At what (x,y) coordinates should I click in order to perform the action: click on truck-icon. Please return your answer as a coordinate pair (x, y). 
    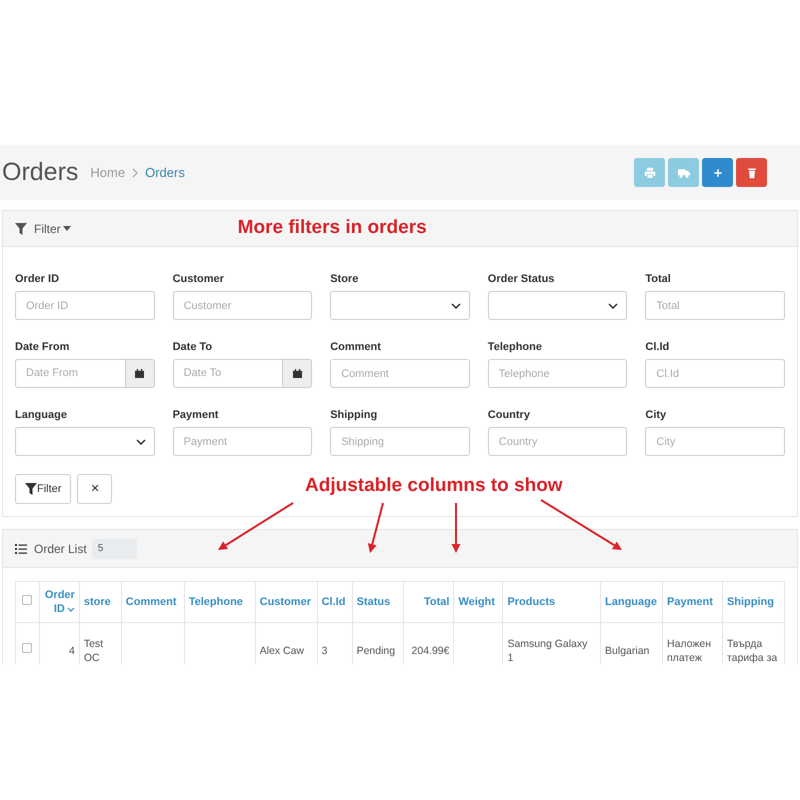
    Looking at the image, I should click on (684, 172).